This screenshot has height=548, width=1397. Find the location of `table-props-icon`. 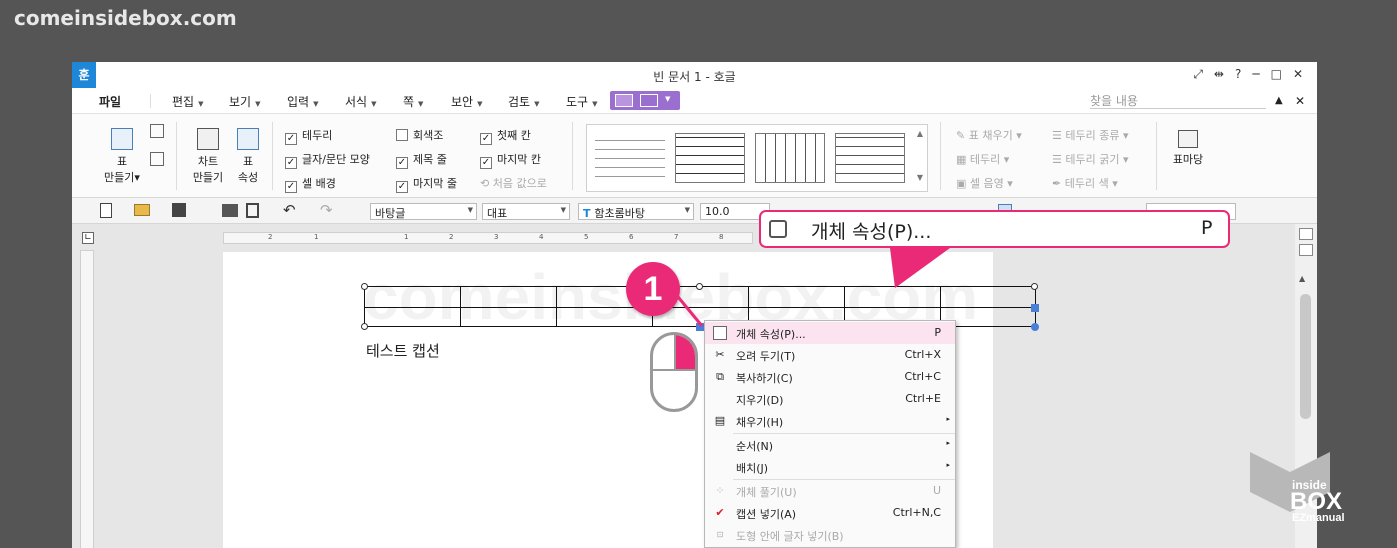

table-props-icon is located at coordinates (248, 139).